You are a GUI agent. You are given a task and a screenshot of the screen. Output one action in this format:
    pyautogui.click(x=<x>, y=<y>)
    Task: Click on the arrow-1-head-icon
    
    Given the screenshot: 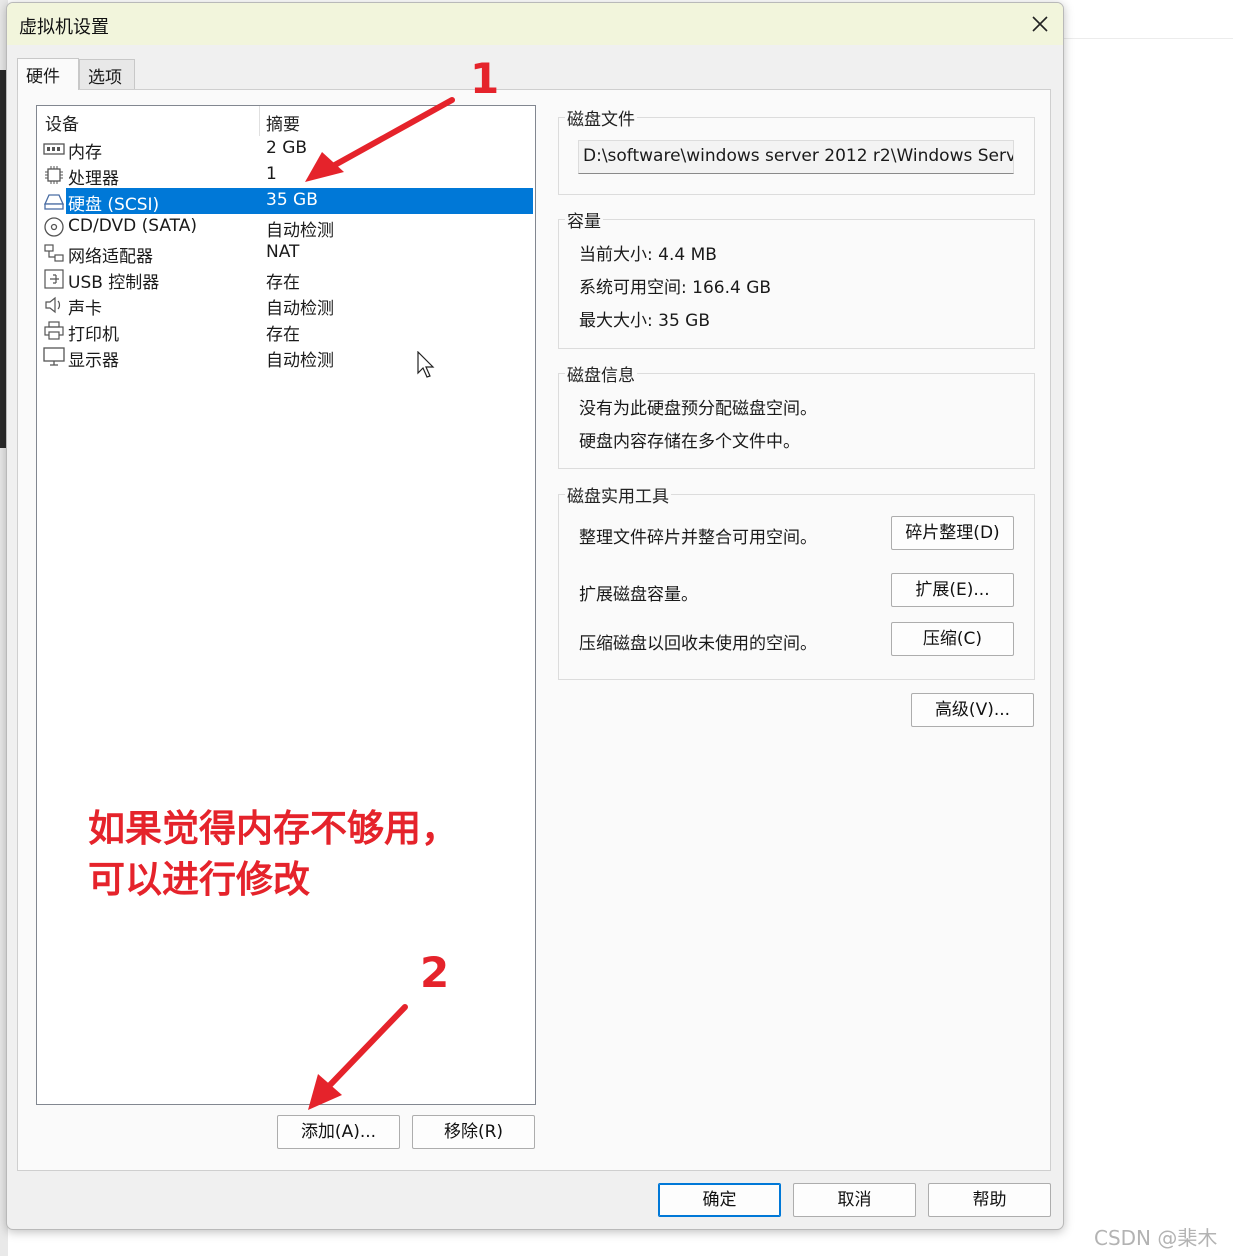 What is the action you would take?
    pyautogui.click(x=324, y=167)
    